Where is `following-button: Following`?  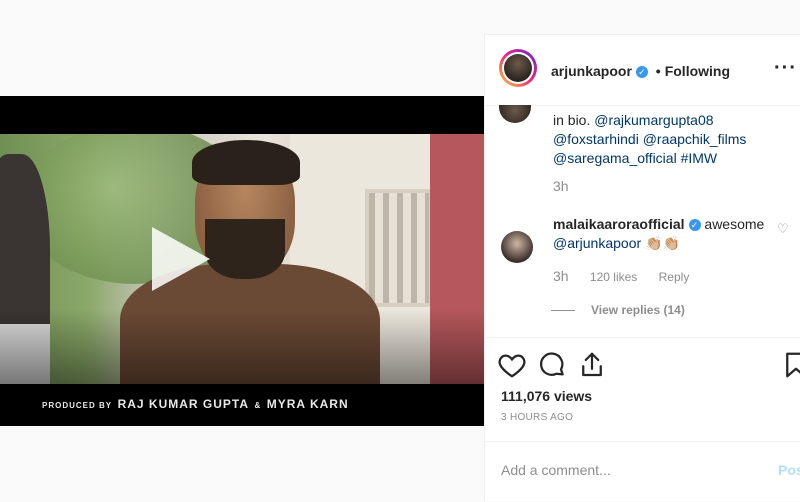
following-button: Following is located at coordinates (697, 71).